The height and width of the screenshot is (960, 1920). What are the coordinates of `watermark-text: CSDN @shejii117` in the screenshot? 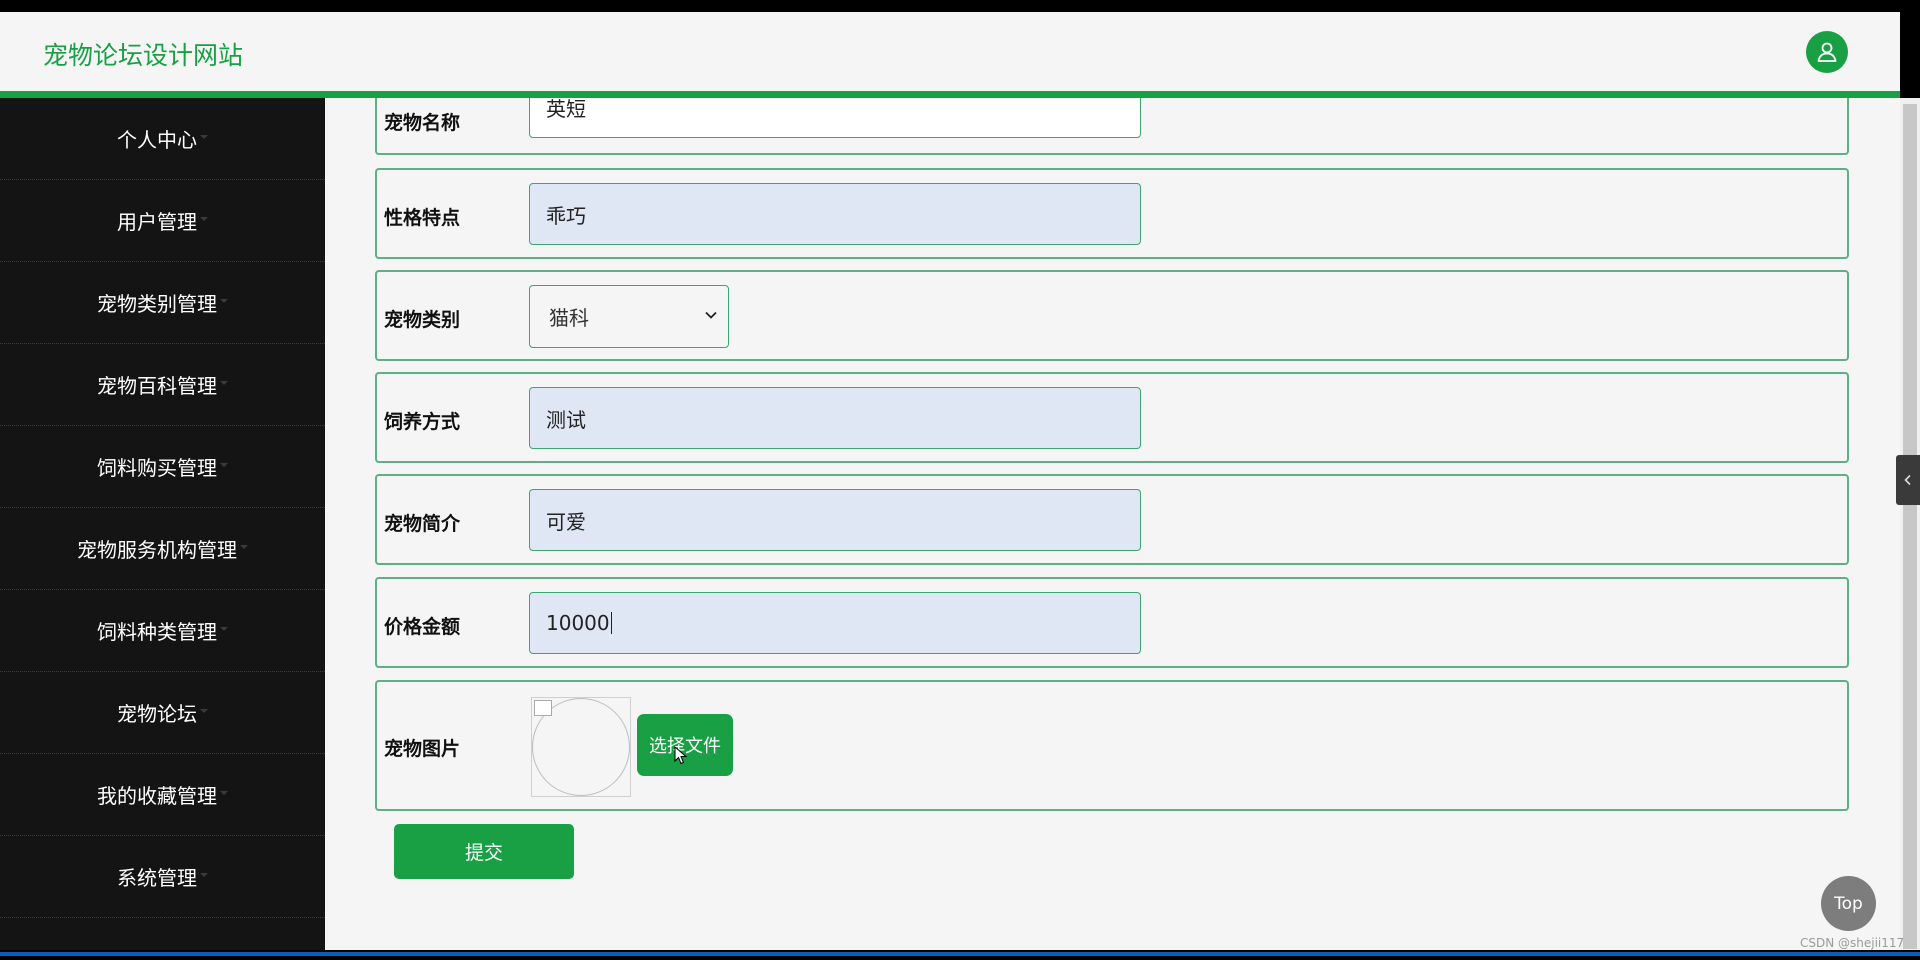 It's located at (1852, 943).